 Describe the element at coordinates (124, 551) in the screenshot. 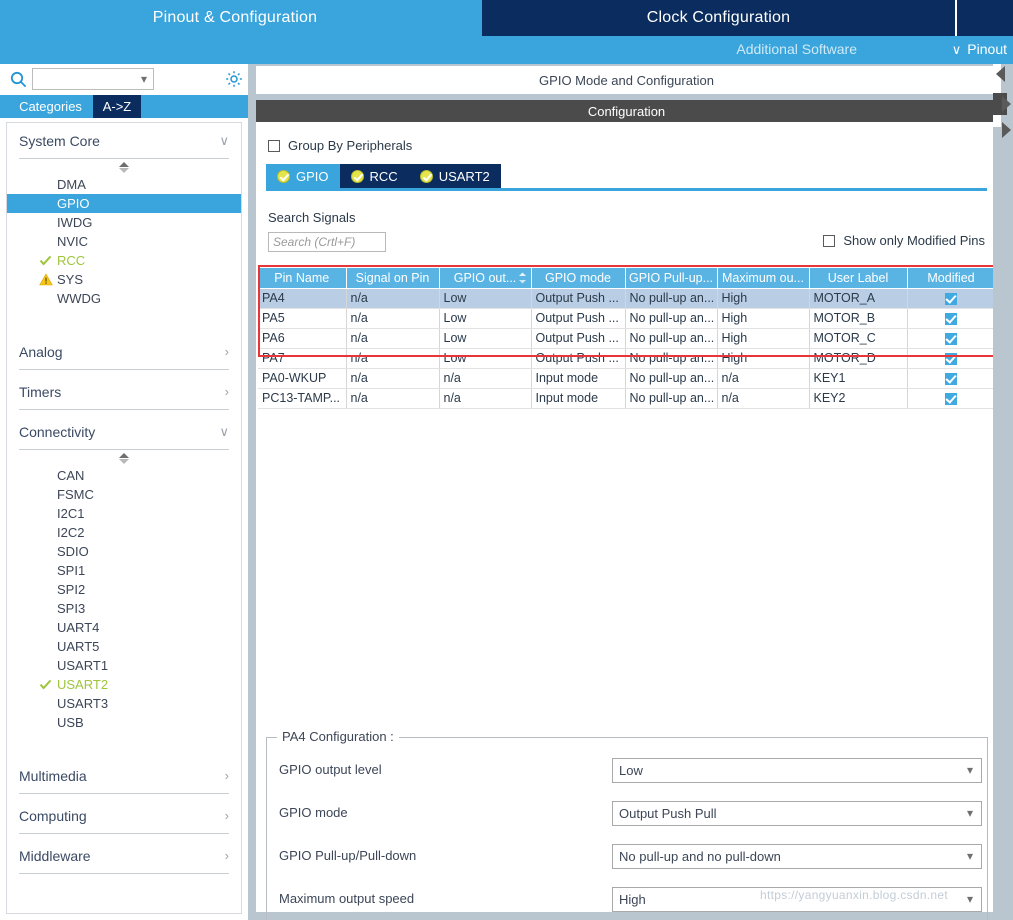

I see `sidebar-item-sdio: SDIO` at that location.